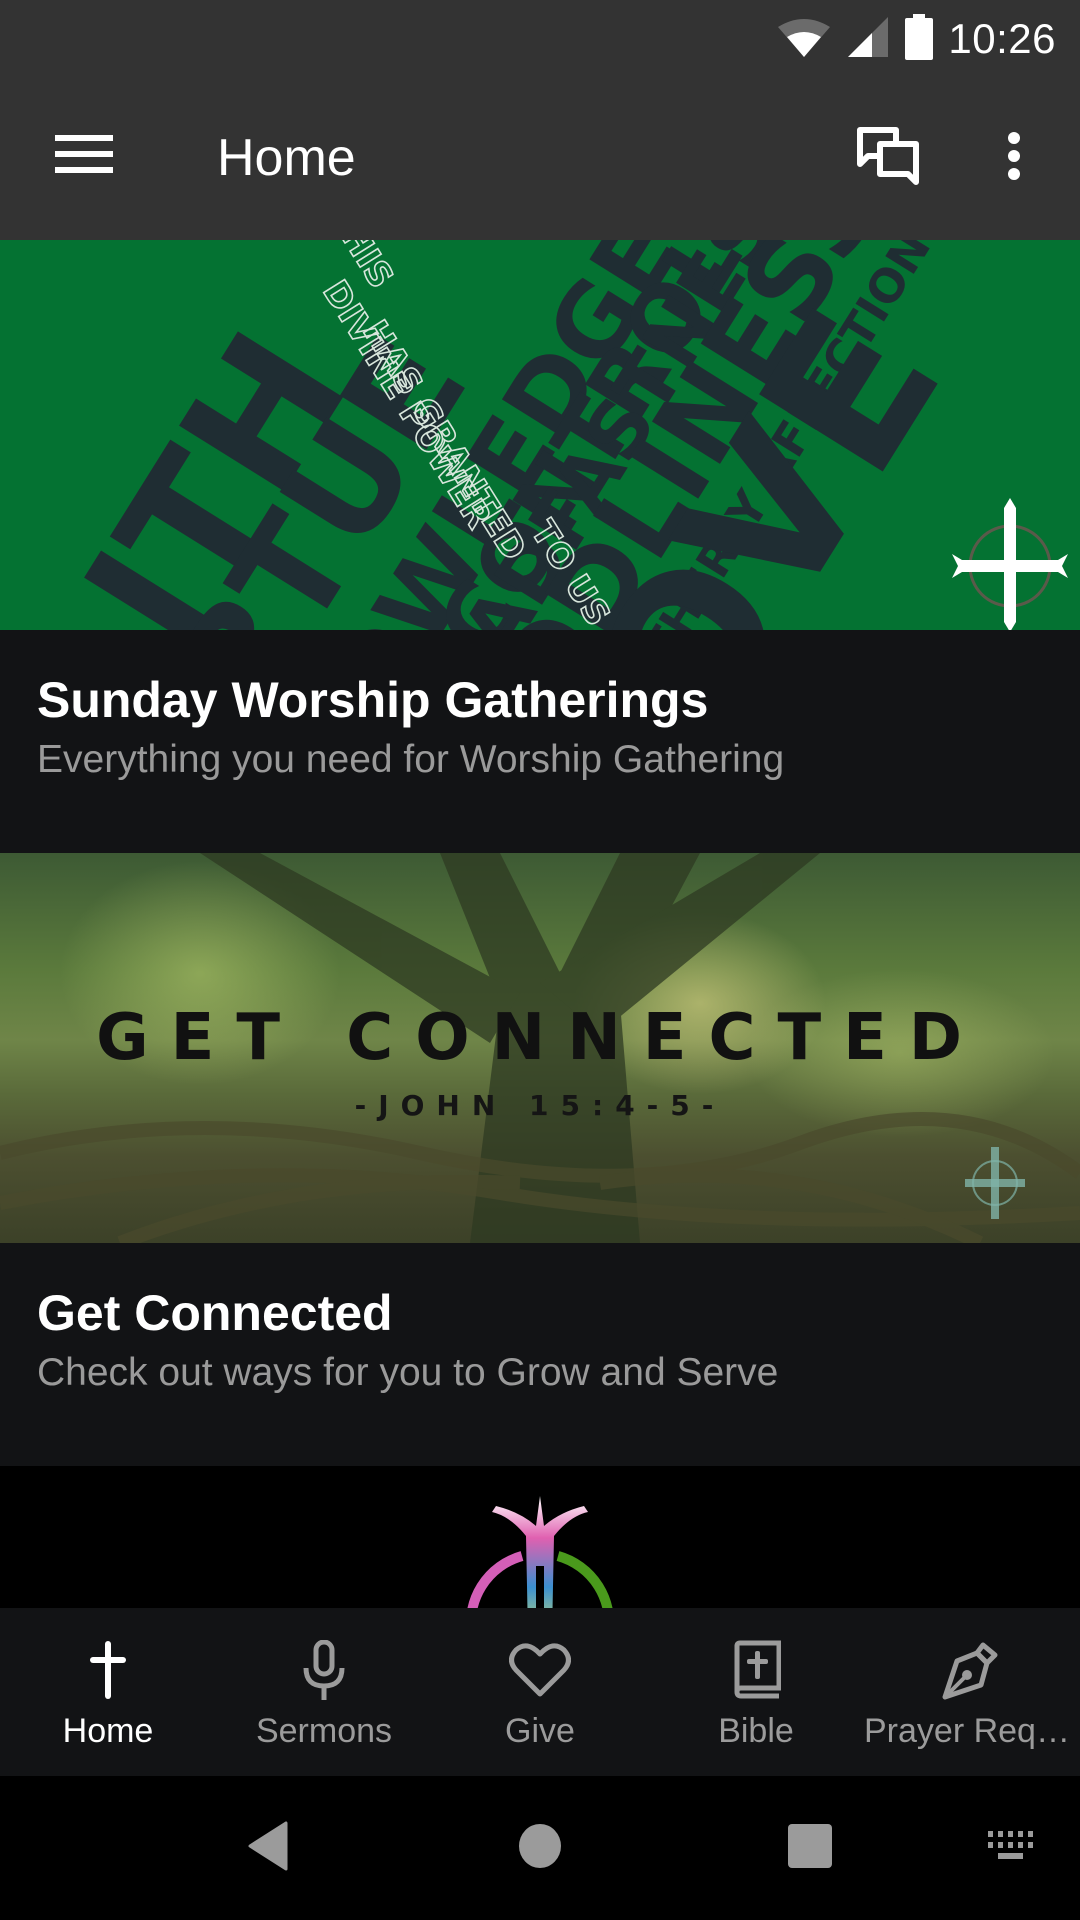  Describe the element at coordinates (540, 159) in the screenshot. I see `app-bar: Home` at that location.